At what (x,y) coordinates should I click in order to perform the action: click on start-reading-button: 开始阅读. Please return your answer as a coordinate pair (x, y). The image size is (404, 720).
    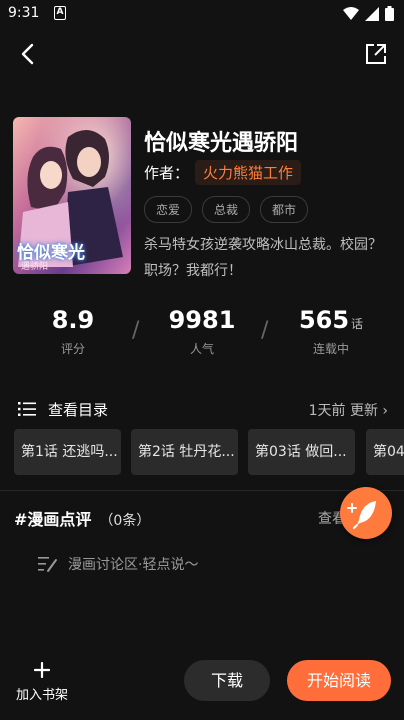
    Looking at the image, I should click on (339, 680).